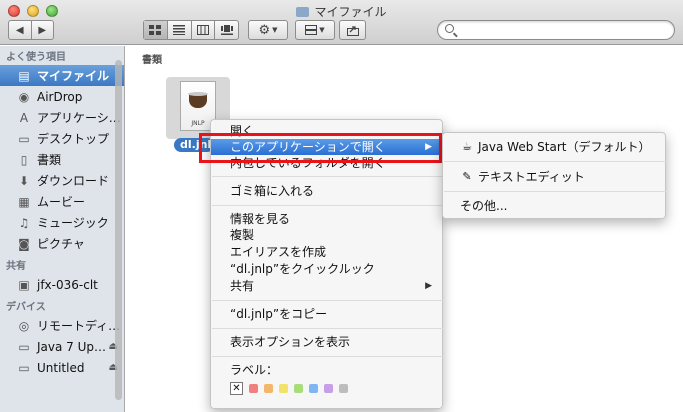 This screenshot has height=412, width=683. What do you see at coordinates (326, 219) in the screenshot?
I see `menu-item-get-info: 情報を見る` at bounding box center [326, 219].